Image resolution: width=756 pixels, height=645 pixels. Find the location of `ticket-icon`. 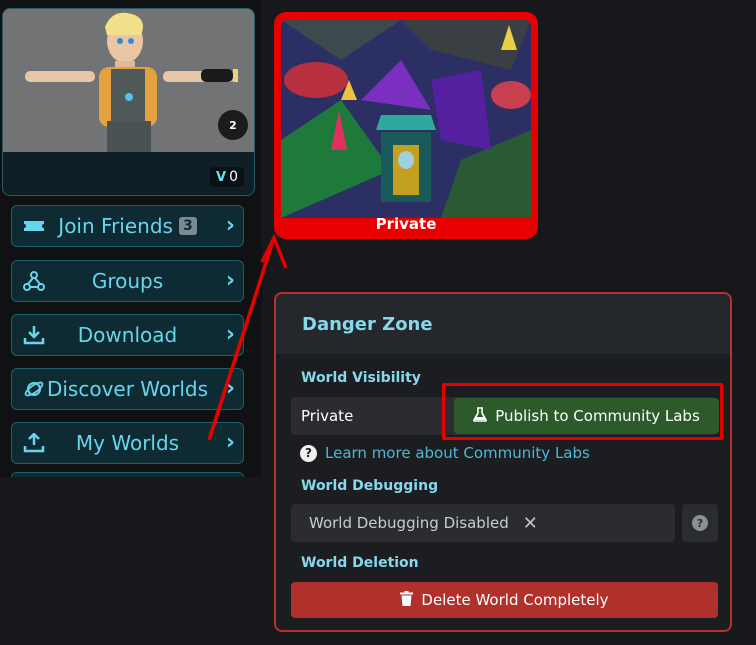

ticket-icon is located at coordinates (34, 226).